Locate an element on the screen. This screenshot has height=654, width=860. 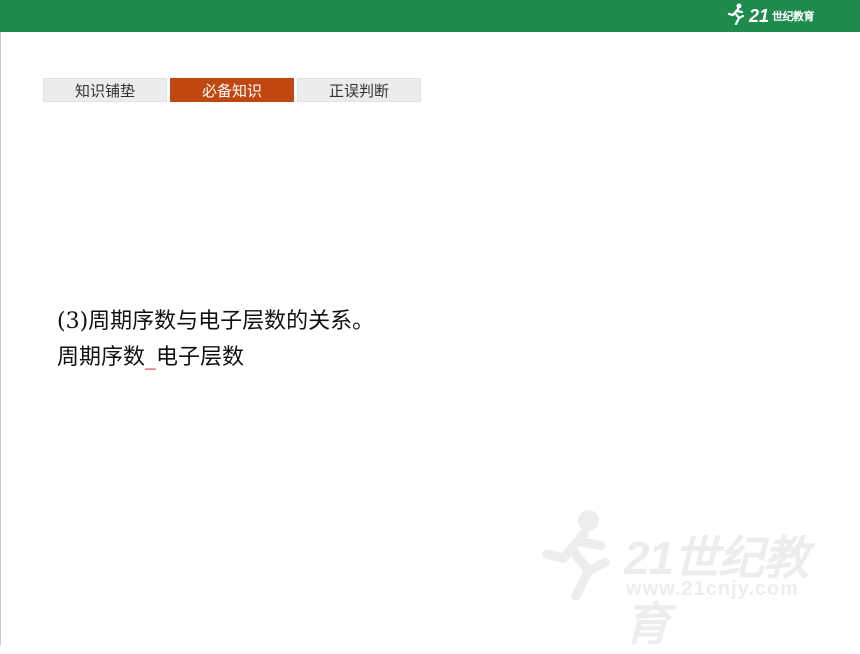
section-tabs: 知识铺垫 必备知识 正误判断 is located at coordinates (232, 90).